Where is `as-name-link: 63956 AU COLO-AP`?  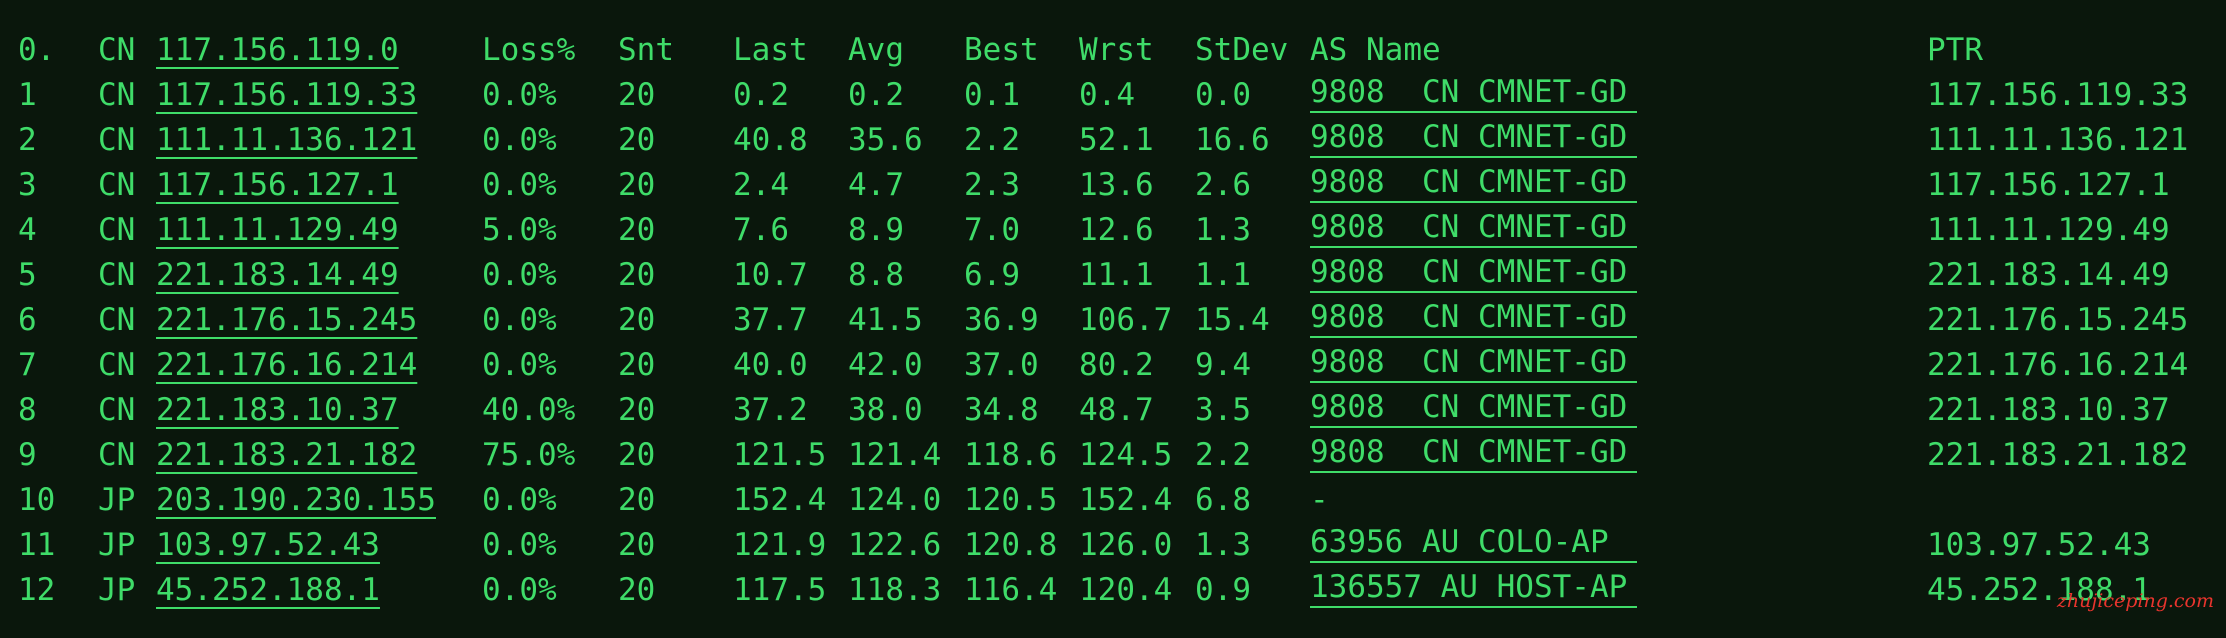 as-name-link: 63956 AU COLO-AP is located at coordinates (1473, 543).